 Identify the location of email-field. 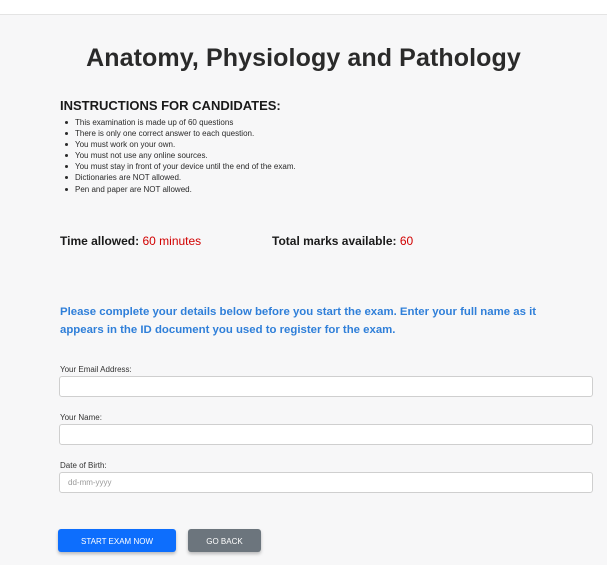
(326, 386).